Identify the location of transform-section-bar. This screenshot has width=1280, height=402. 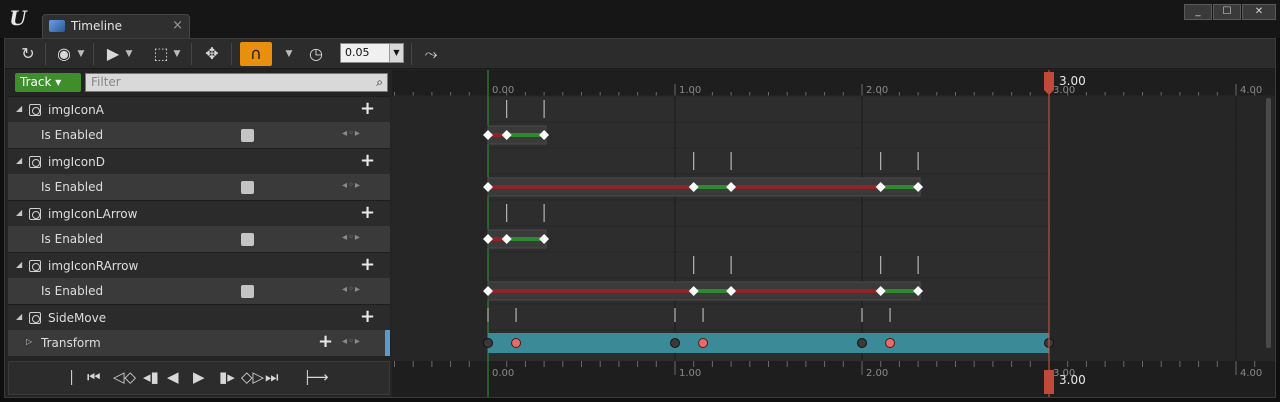
(768, 343).